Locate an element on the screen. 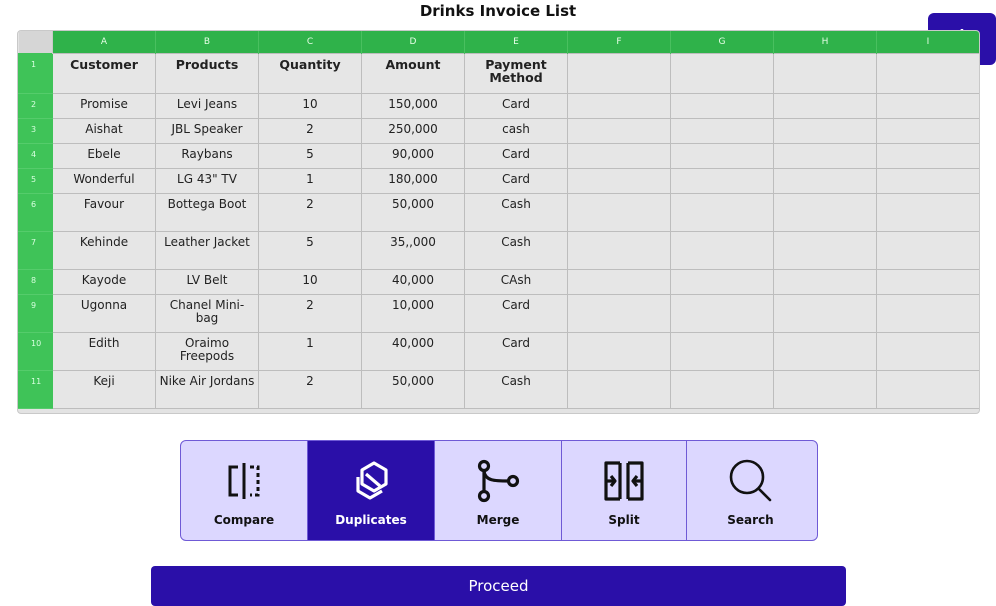  duplicates-button: Duplicates is located at coordinates (371, 490).